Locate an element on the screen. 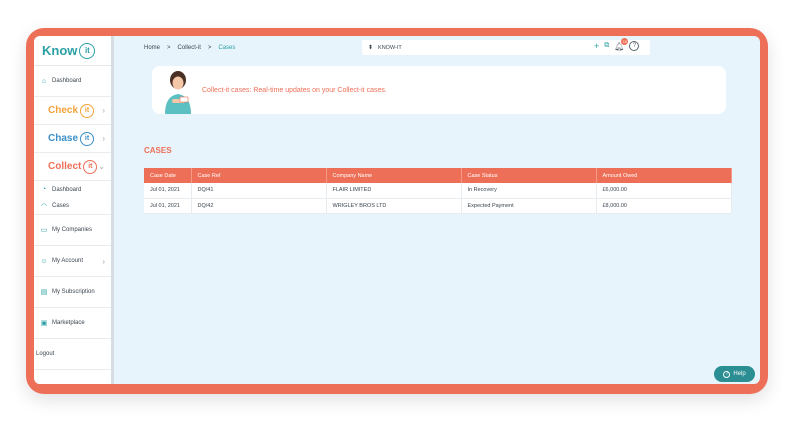 Image resolution: width=800 pixels, height=437 pixels. sidebar-item-my-subscription: ▤ My Subscription is located at coordinates (72, 292).